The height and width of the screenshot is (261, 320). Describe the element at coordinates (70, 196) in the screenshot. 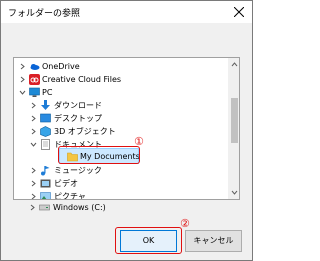

I see `tree-item-label: ピクチャ` at that location.